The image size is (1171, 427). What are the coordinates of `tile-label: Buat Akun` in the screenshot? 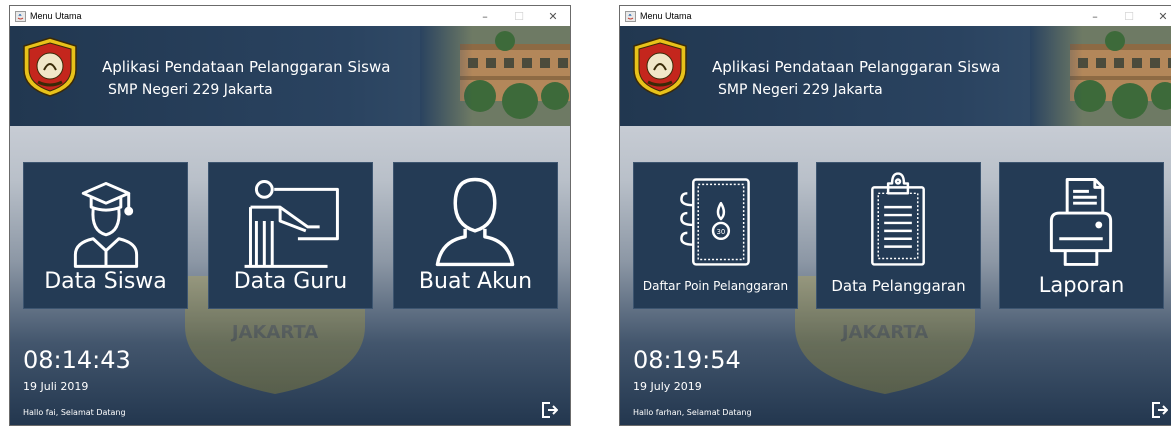 It's located at (475, 281).